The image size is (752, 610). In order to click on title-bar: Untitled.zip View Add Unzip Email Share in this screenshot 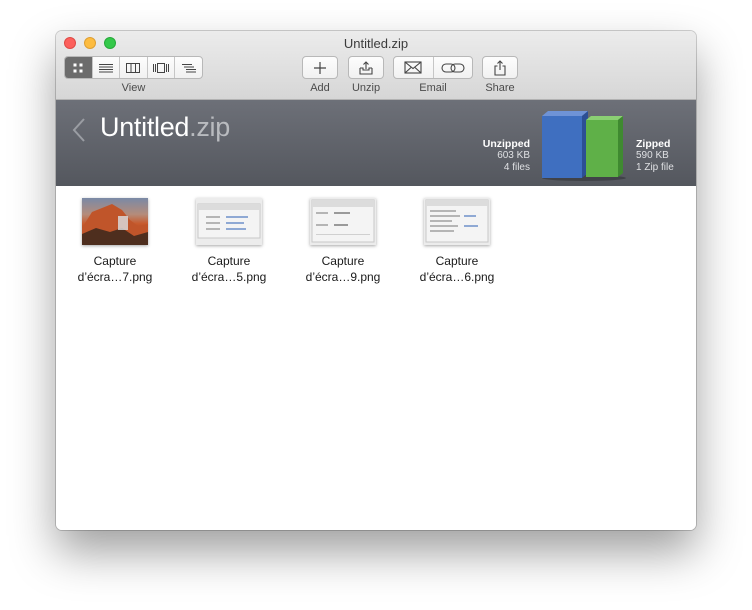, I will do `click(376, 65)`.